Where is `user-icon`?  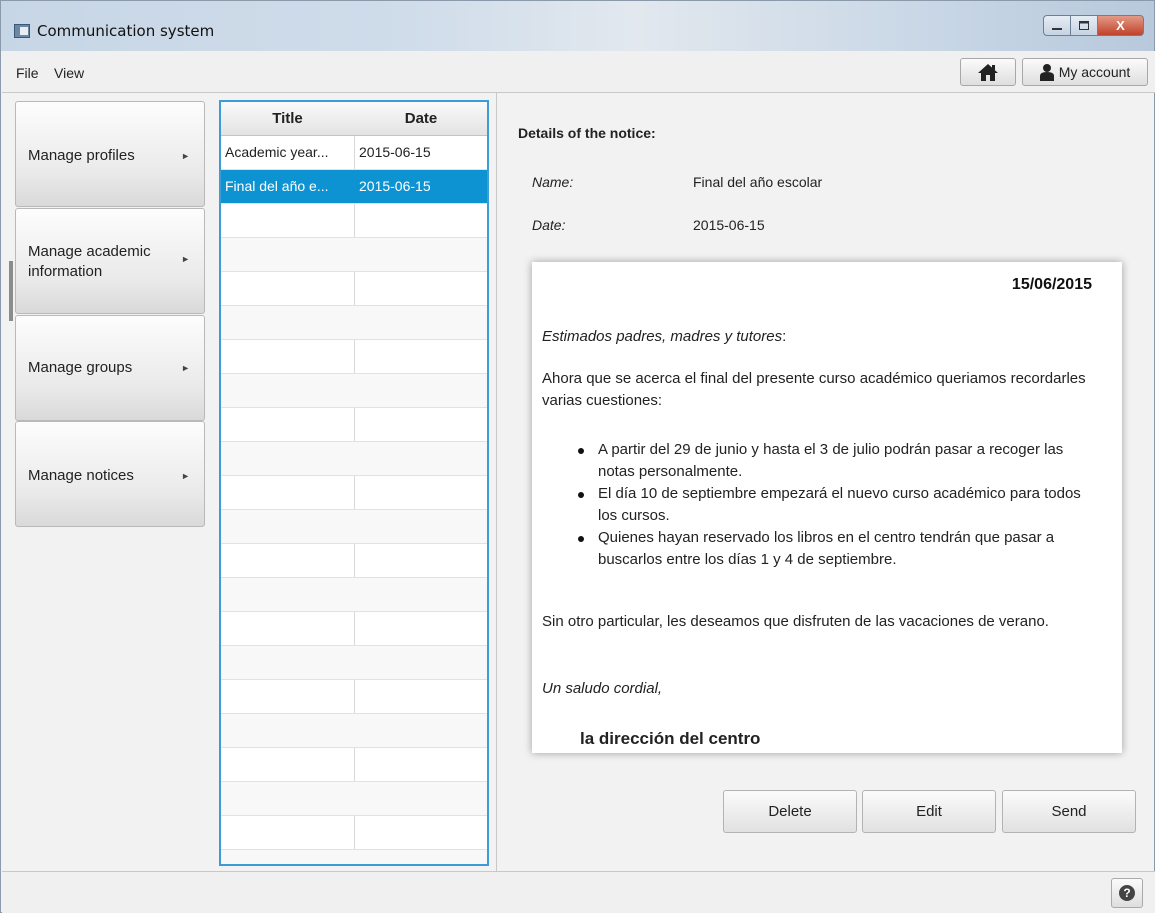 user-icon is located at coordinates (1046, 72).